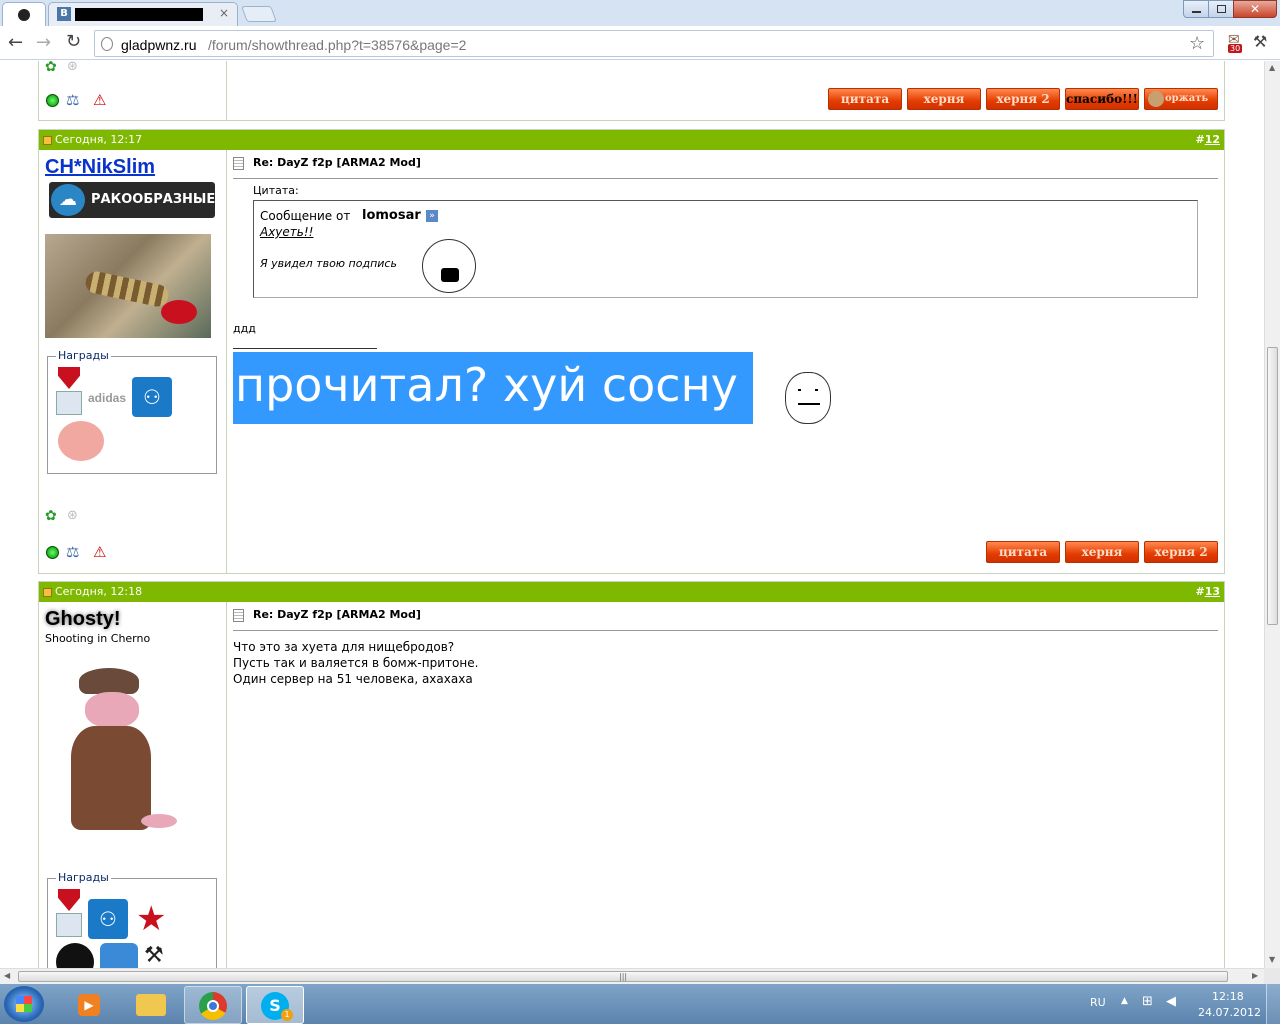  I want to click on horizontal-scrollbar: ◀ ||| ▶, so click(632, 976).